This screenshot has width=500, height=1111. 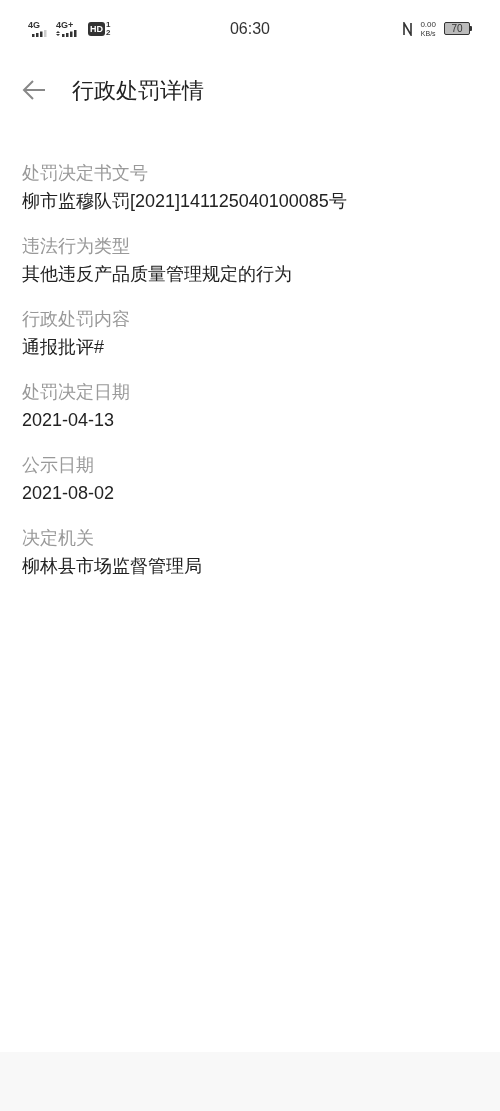 I want to click on field-value: 2021-04-13, so click(x=69, y=420).